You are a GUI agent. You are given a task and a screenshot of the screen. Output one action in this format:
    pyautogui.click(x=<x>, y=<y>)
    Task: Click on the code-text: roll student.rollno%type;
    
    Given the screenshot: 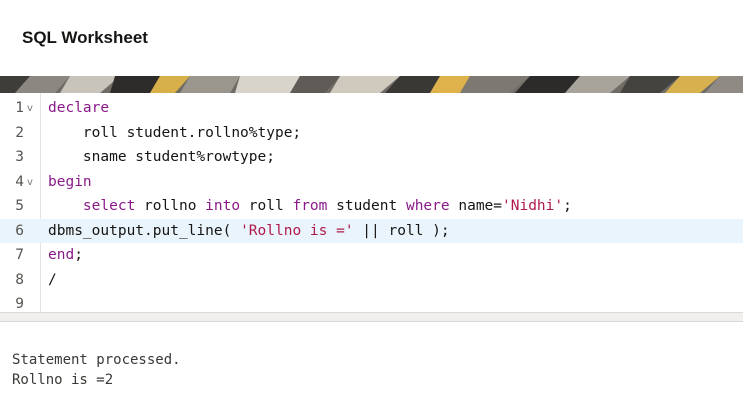 What is the action you would take?
    pyautogui.click(x=174, y=133)
    